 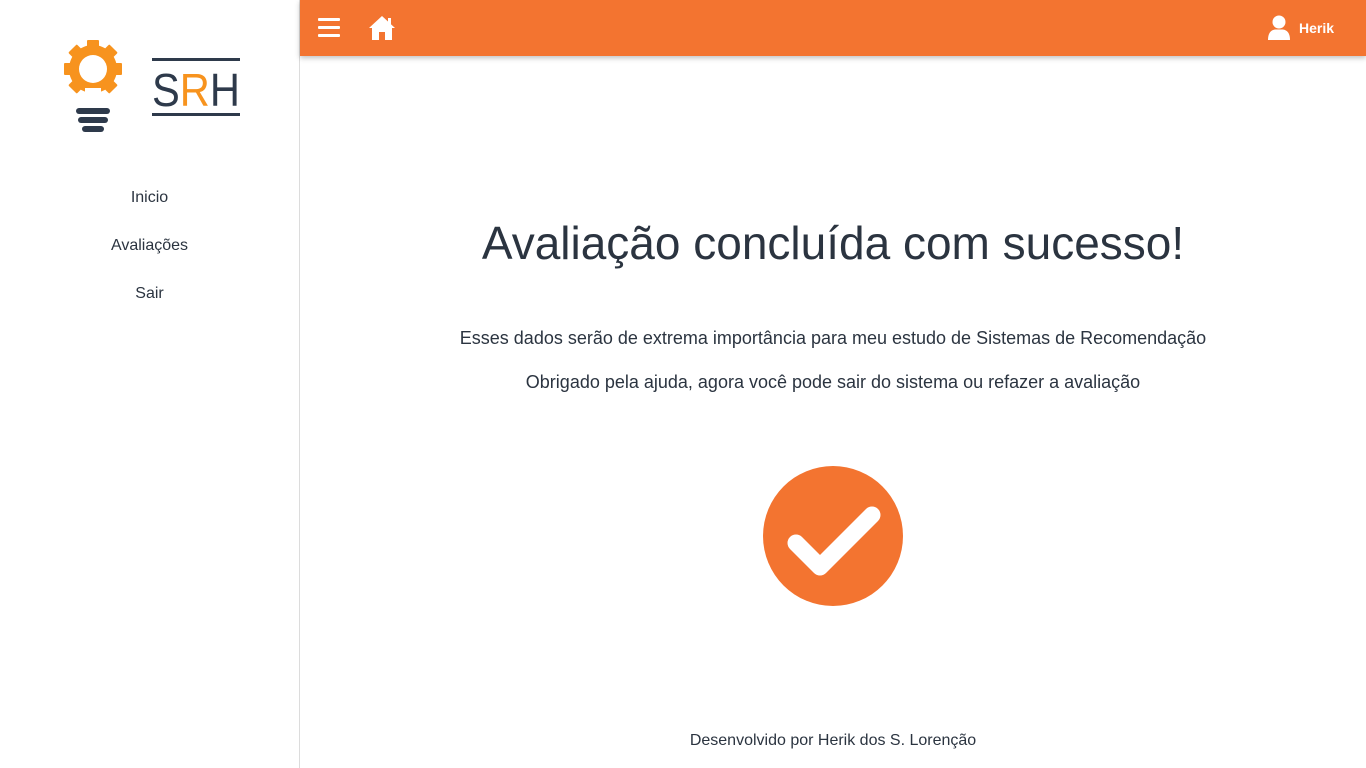 I want to click on home-icon, so click(x=382, y=28).